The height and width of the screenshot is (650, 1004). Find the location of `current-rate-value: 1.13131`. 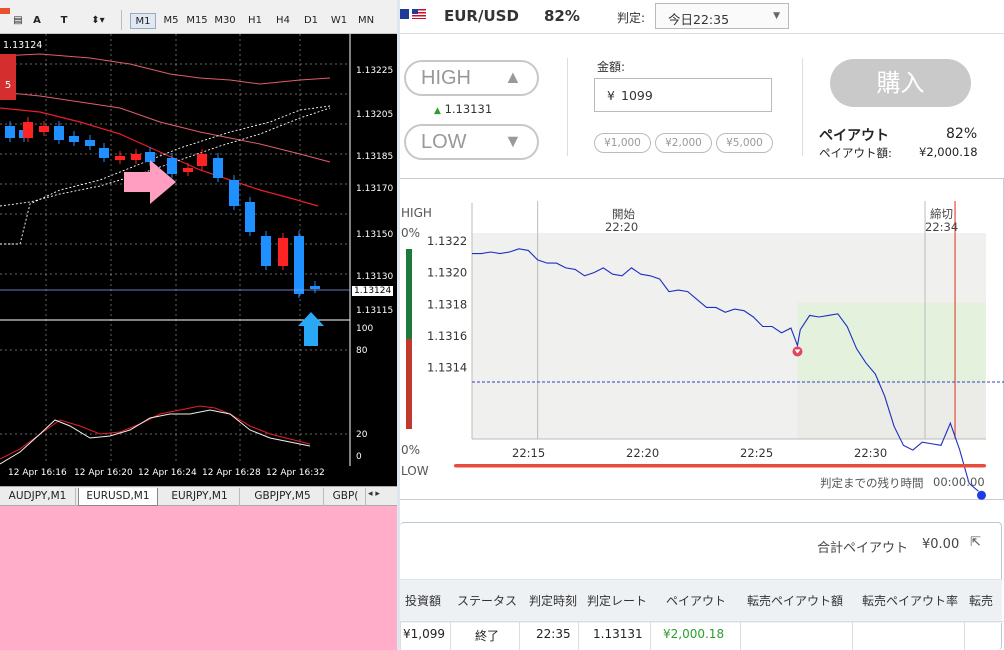

current-rate-value: 1.13131 is located at coordinates (468, 109).